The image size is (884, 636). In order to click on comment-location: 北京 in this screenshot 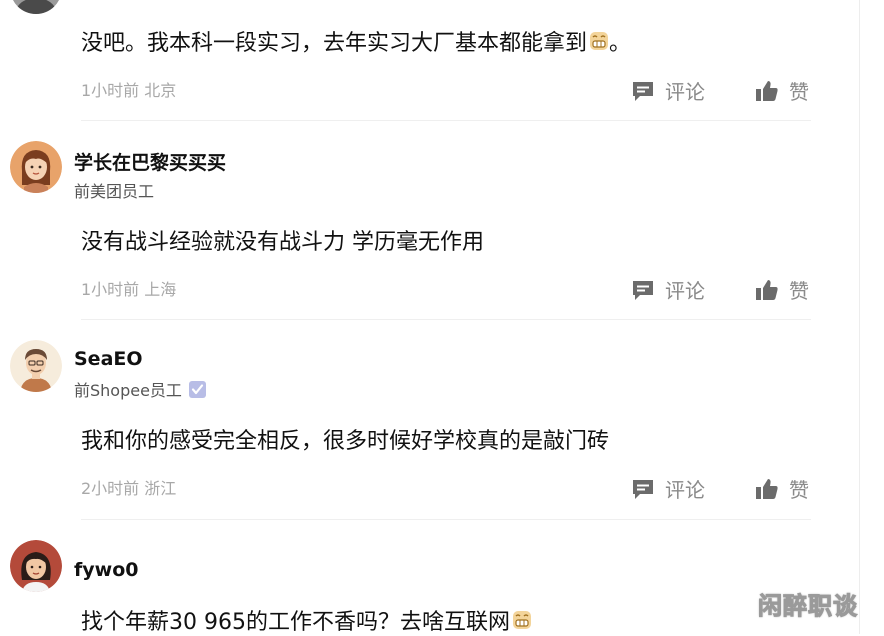, I will do `click(160, 90)`.